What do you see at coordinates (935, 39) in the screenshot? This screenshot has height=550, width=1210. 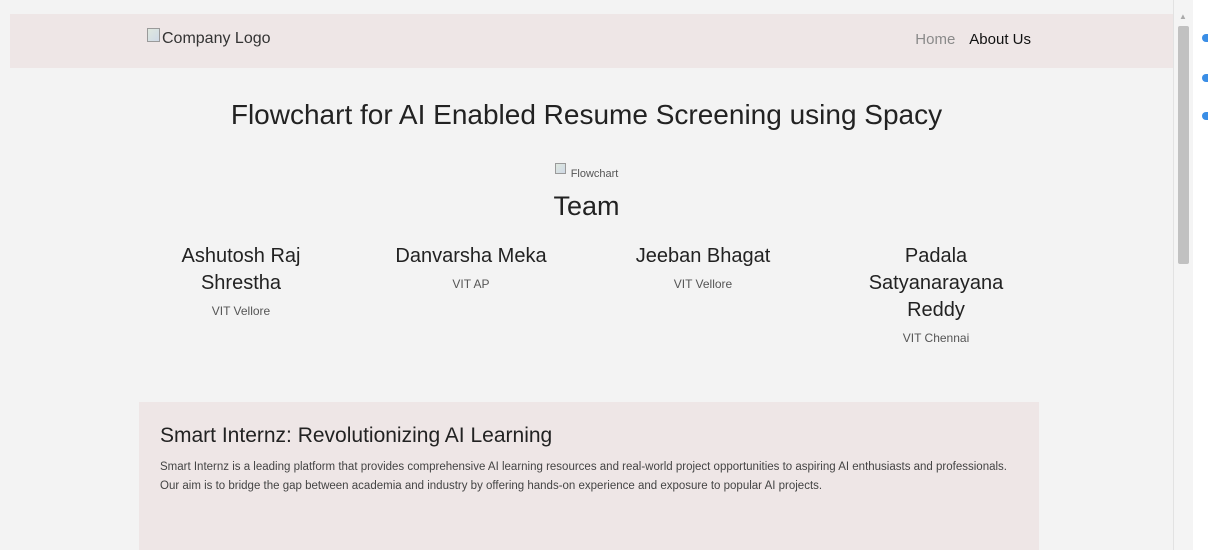 I see `nav-home-link: Home` at bounding box center [935, 39].